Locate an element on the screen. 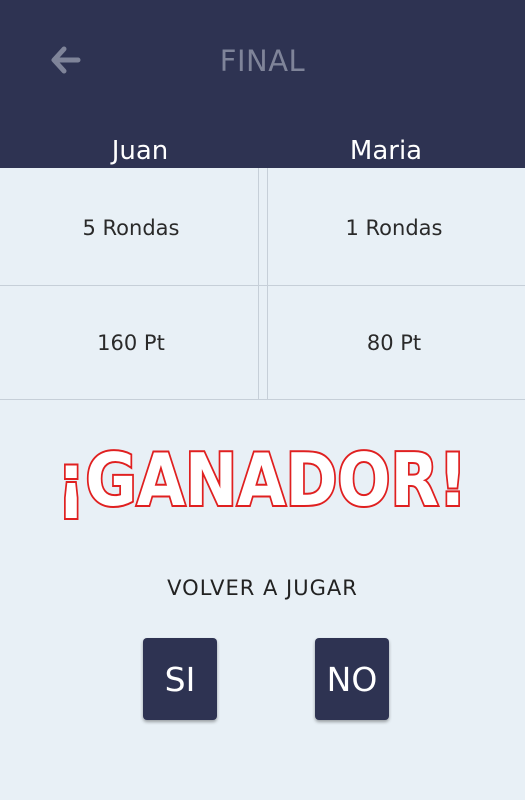 Image resolution: width=525 pixels, height=800 pixels. page-title: FINAL is located at coordinates (262, 61).